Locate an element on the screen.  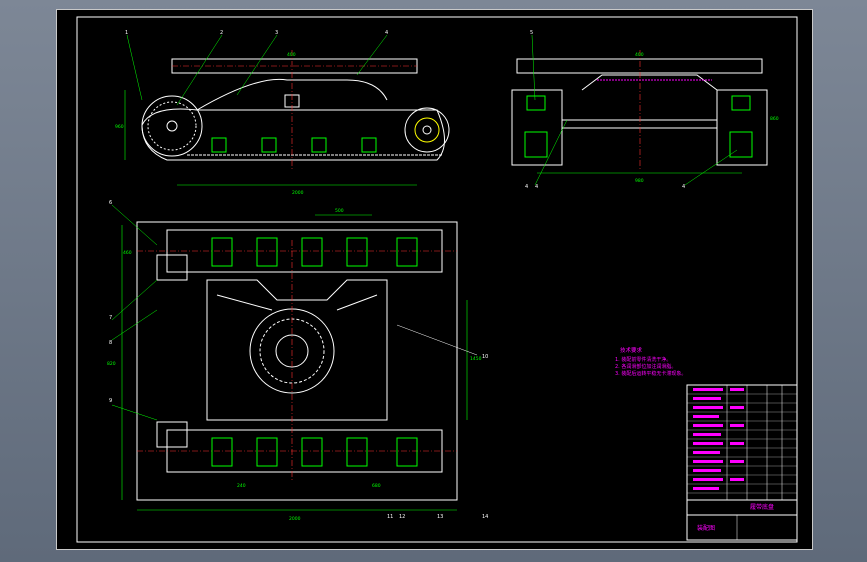
label-10: 10 is located at coordinates (485, 357).